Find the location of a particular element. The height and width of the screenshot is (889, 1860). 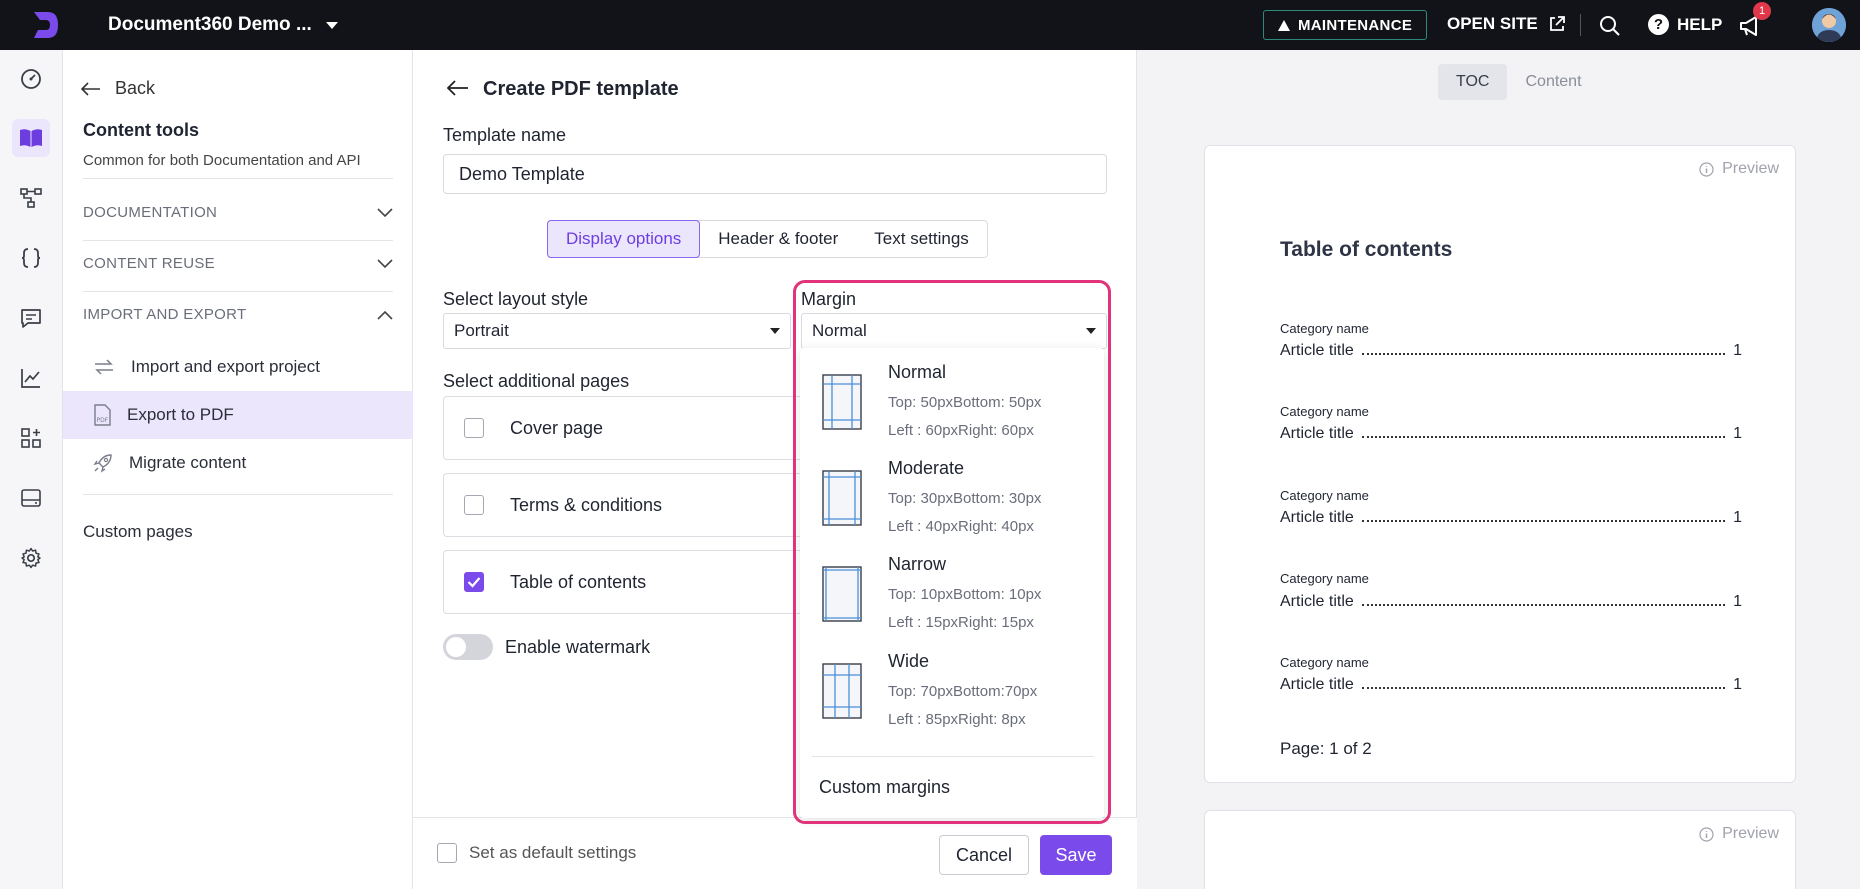

sidebar-item-import-export-project: Import and export project is located at coordinates (238, 367).